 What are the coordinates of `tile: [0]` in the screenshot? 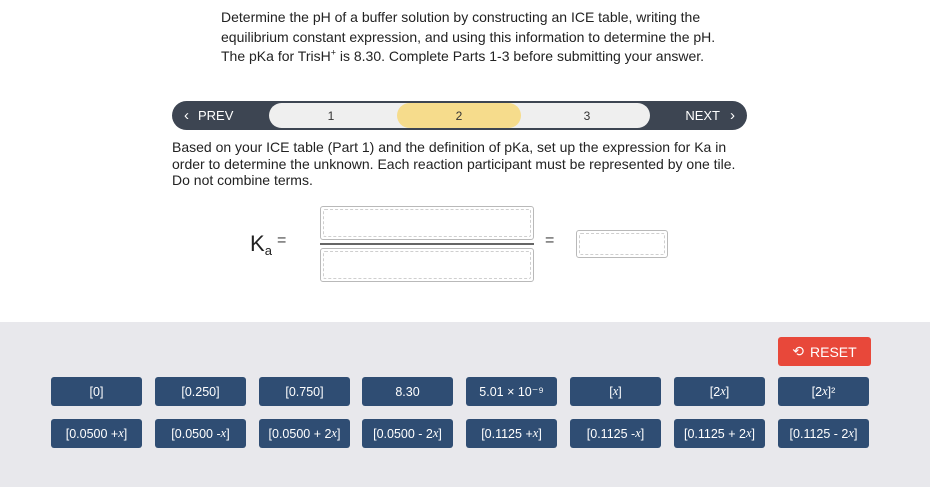 It's located at (96, 391).